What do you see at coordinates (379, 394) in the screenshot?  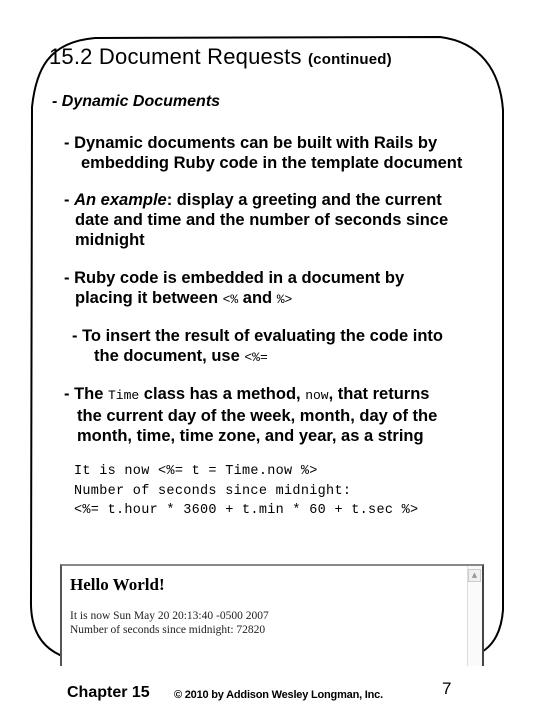 I see `bullet-text: , that returns` at bounding box center [379, 394].